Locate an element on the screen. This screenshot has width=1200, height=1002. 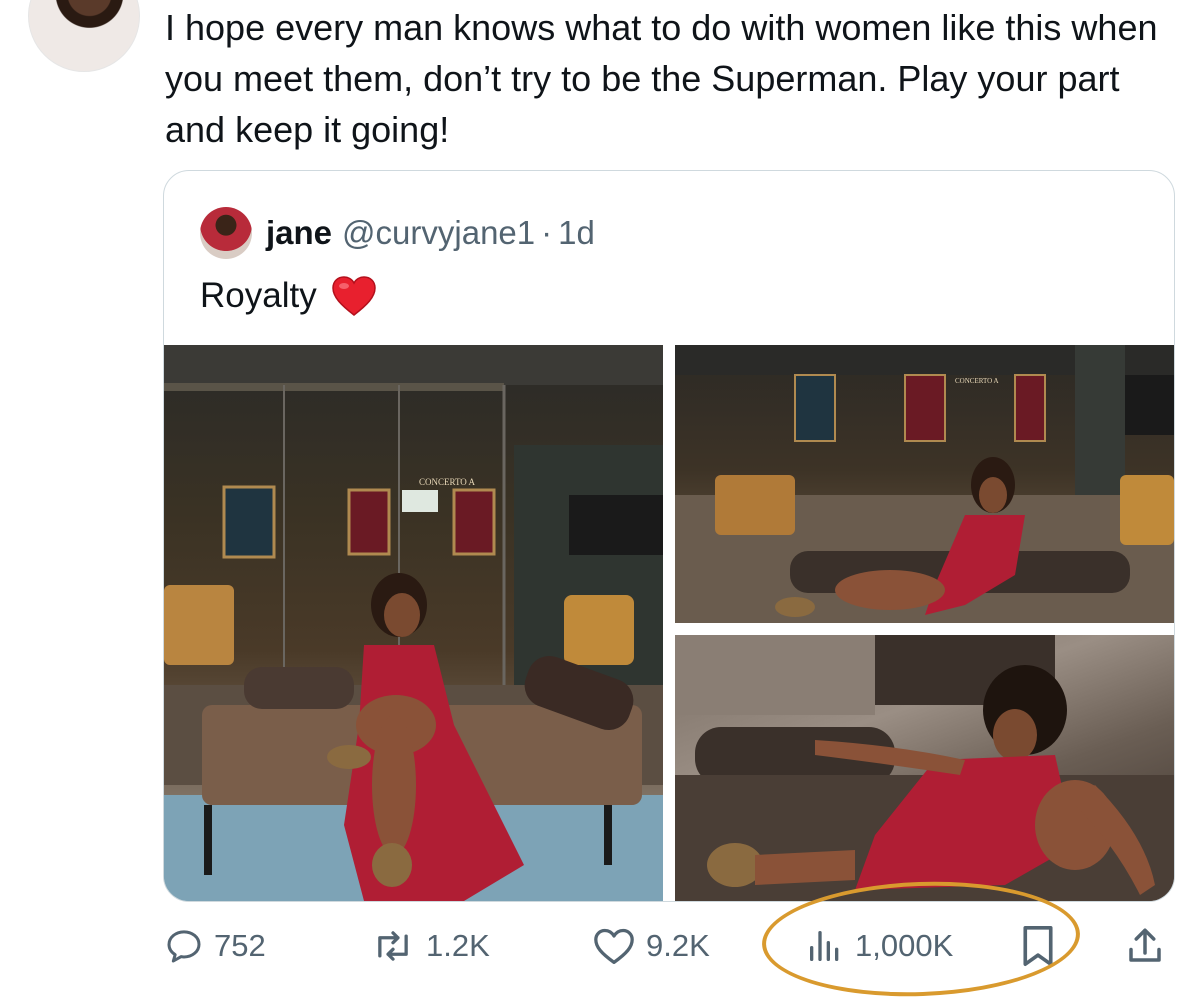
author-avatar is located at coordinates (84, 36).